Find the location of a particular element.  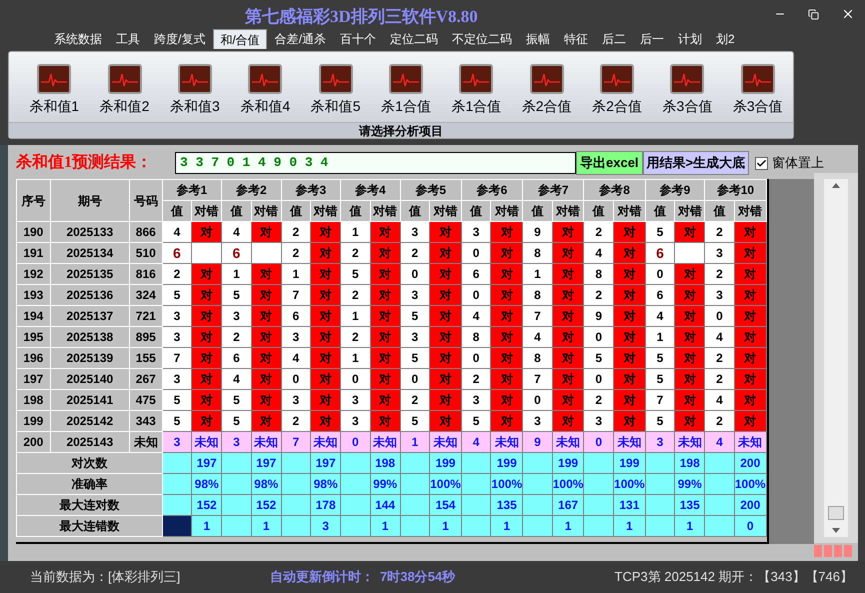

generate-button: 用结果>生成大底 is located at coordinates (696, 163).